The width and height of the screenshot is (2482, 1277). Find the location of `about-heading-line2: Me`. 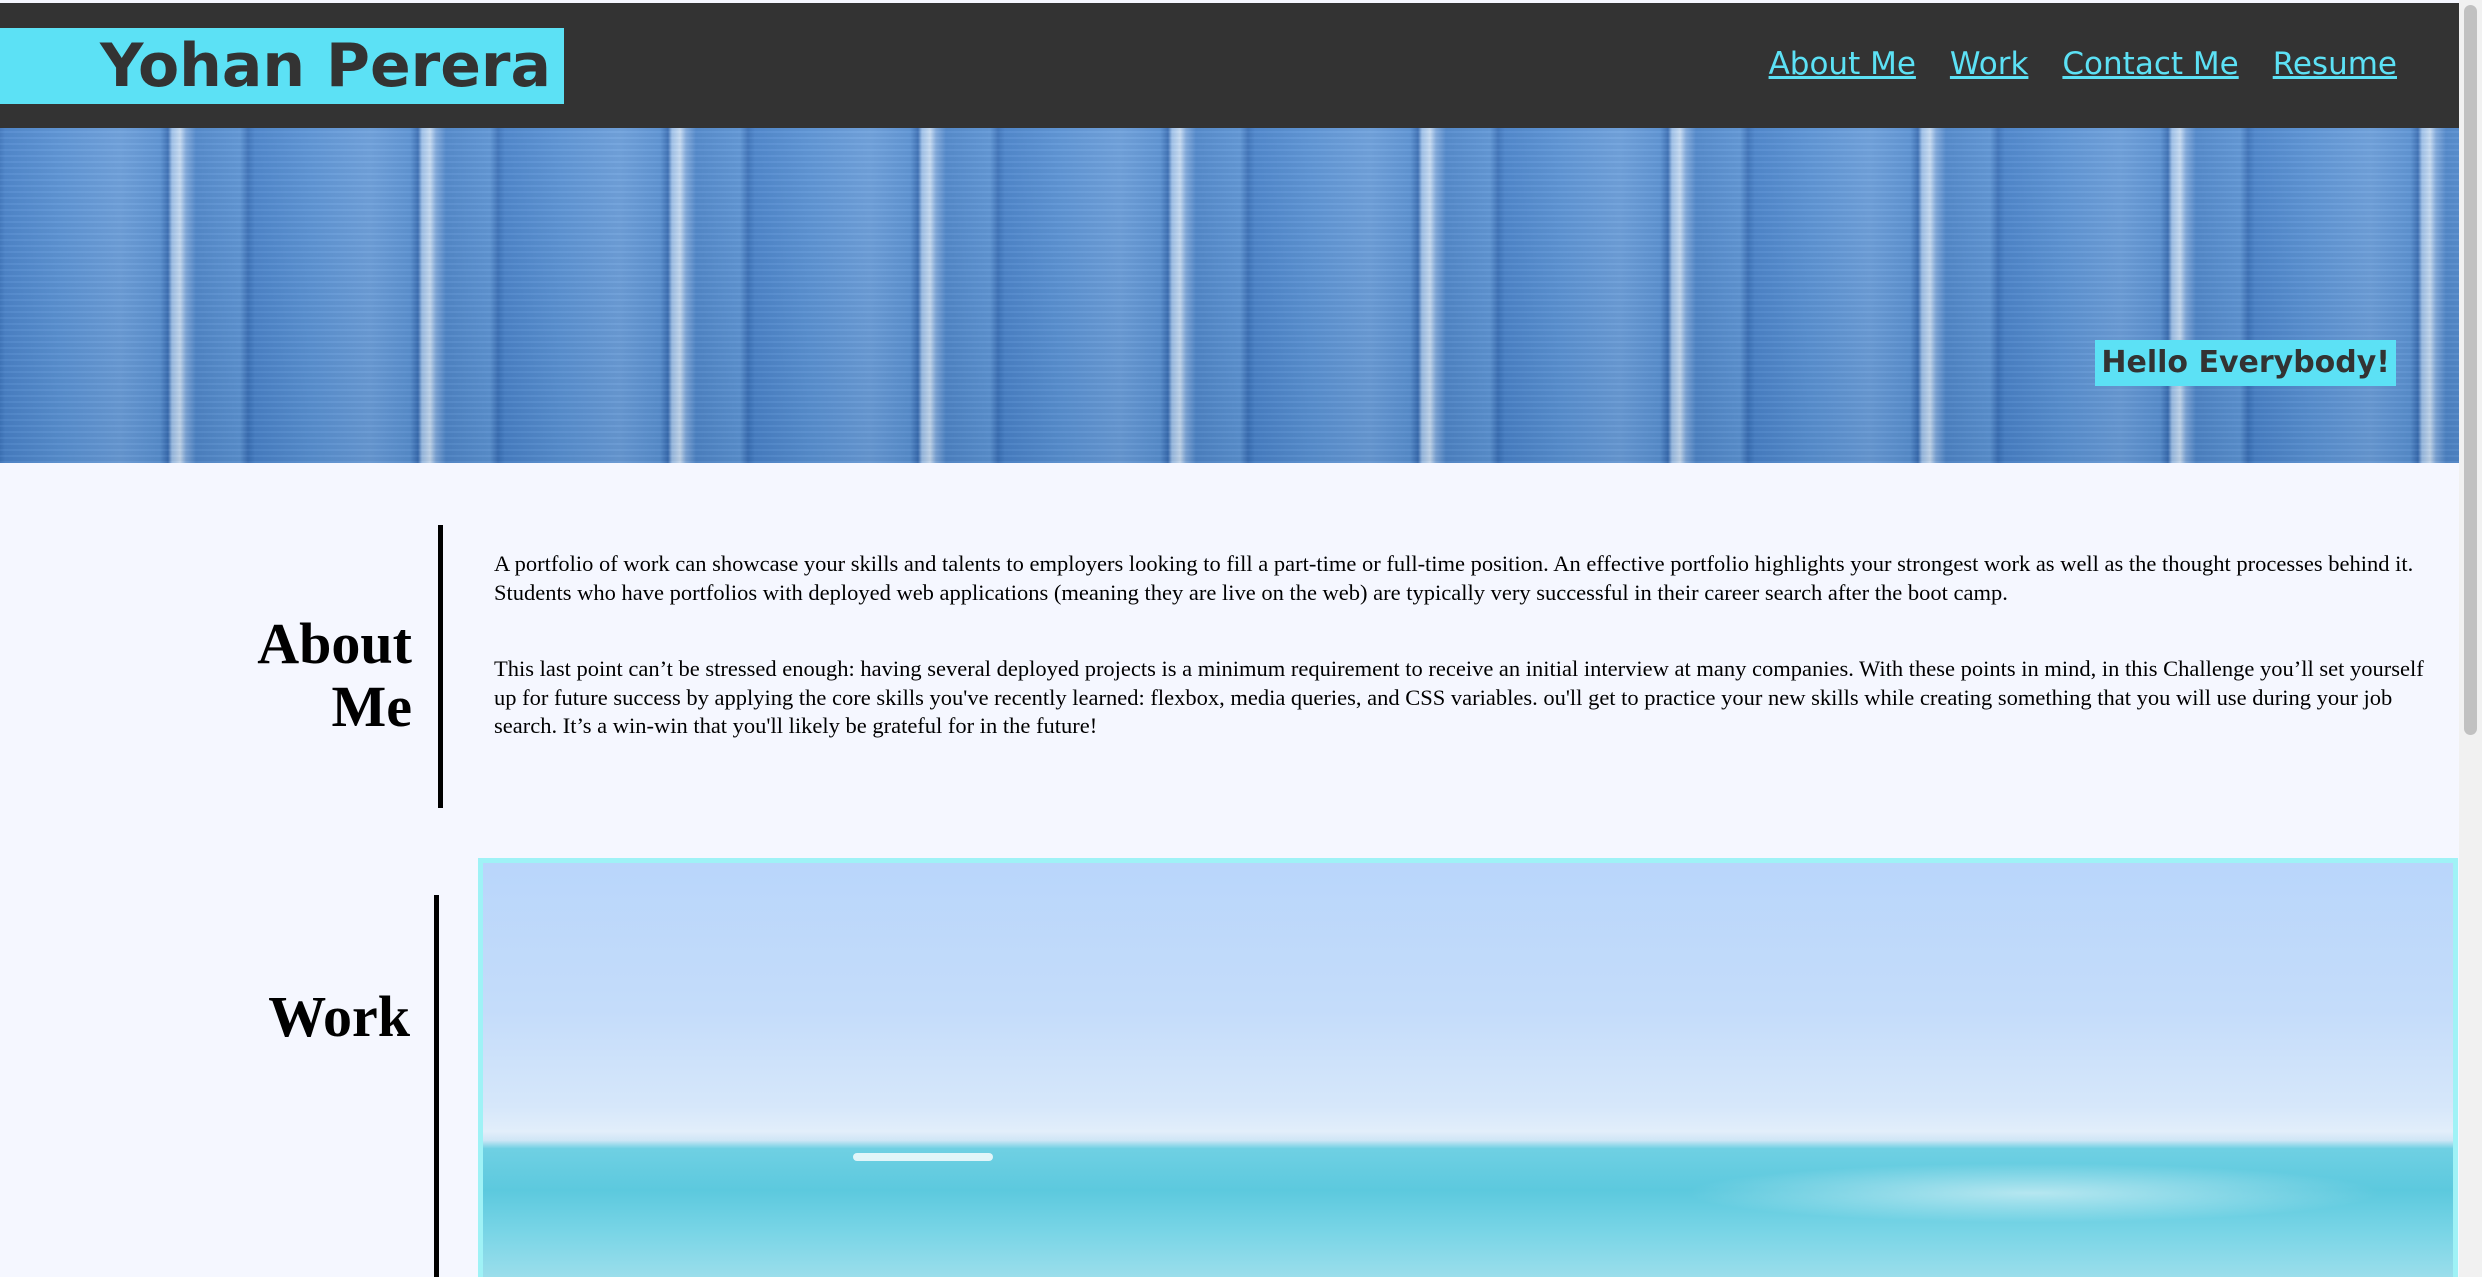

about-heading-line2: Me is located at coordinates (372, 706).